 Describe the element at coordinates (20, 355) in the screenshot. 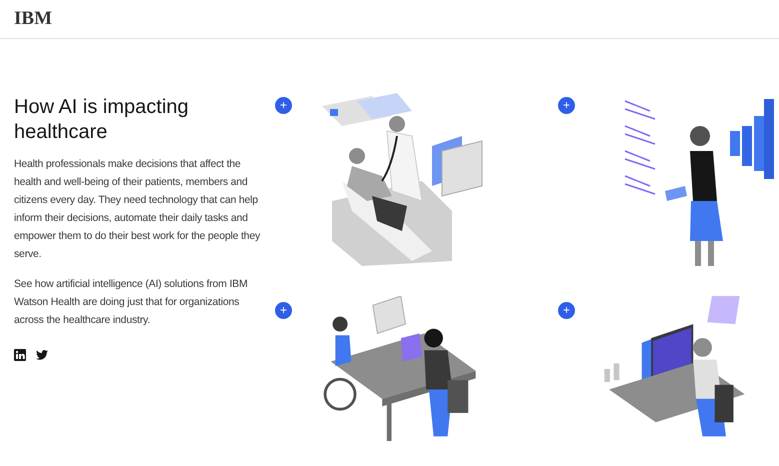

I see `linkedin-icon` at that location.